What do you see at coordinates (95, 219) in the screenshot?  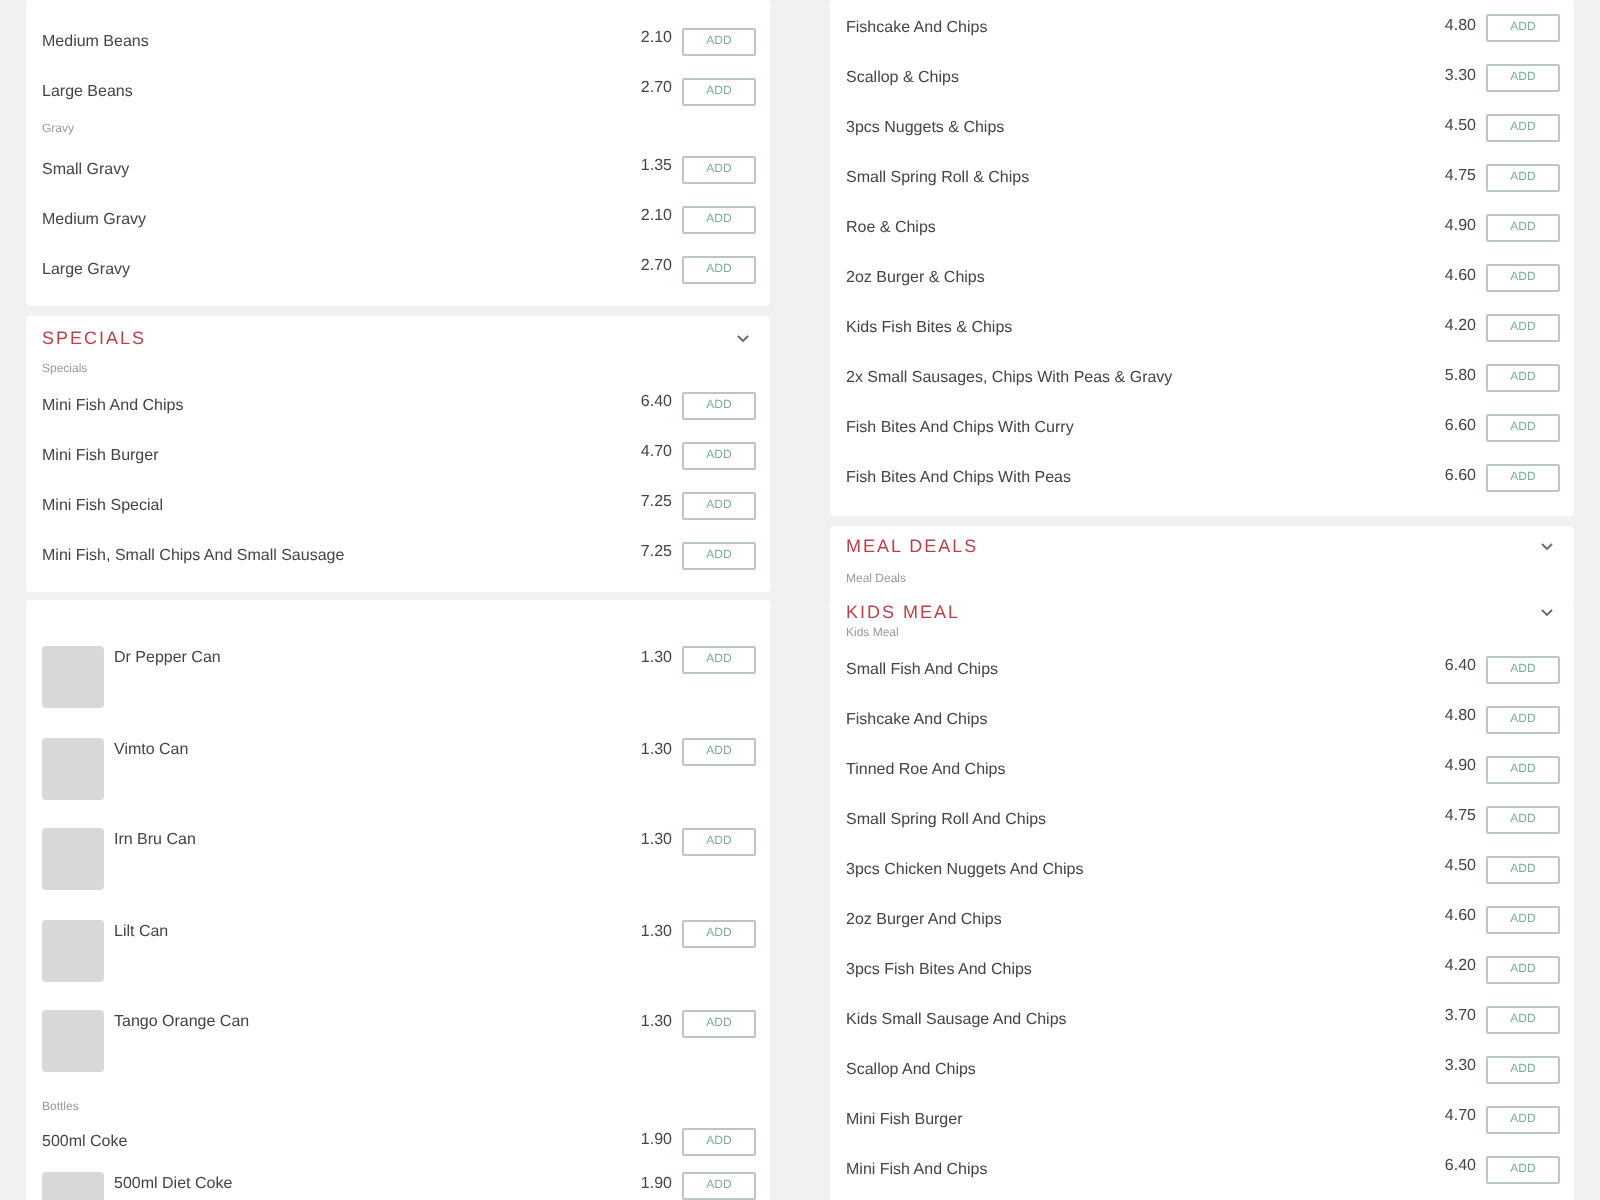 I see `item-name: Medium Gravy` at bounding box center [95, 219].